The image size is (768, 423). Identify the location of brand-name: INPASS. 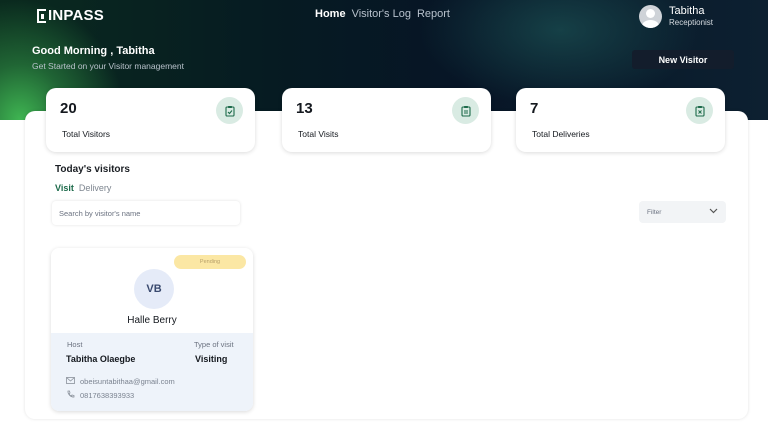
(76, 15).